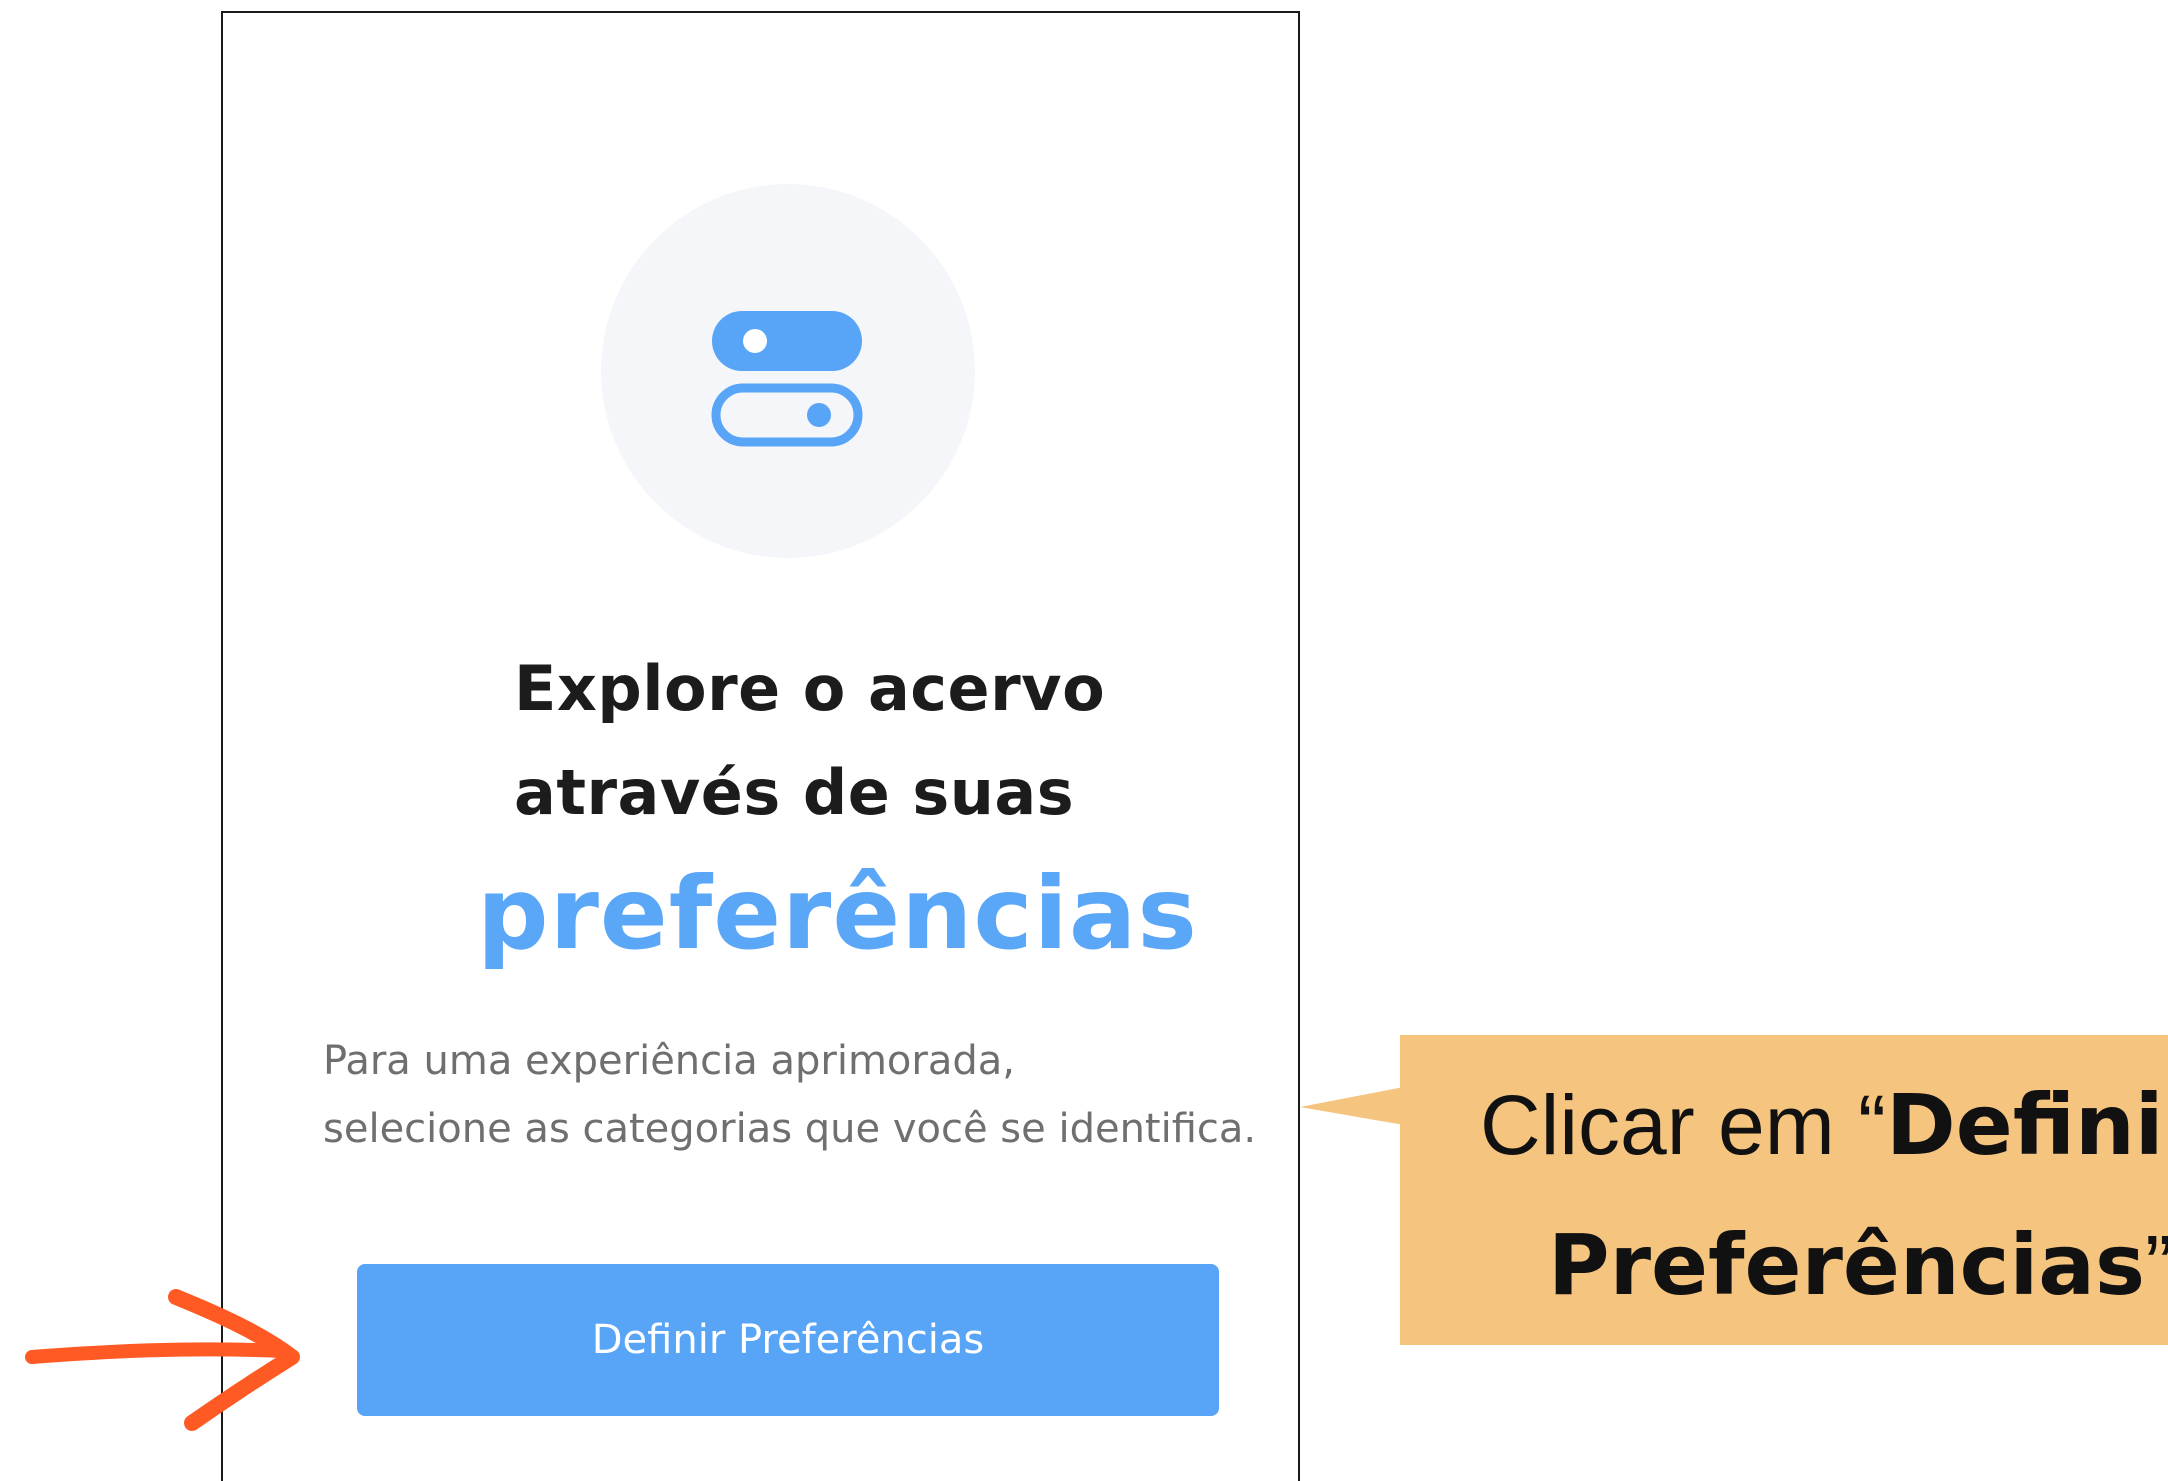 The height and width of the screenshot is (1481, 2168). What do you see at coordinates (787, 379) in the screenshot?
I see `toggle-switches-icon` at bounding box center [787, 379].